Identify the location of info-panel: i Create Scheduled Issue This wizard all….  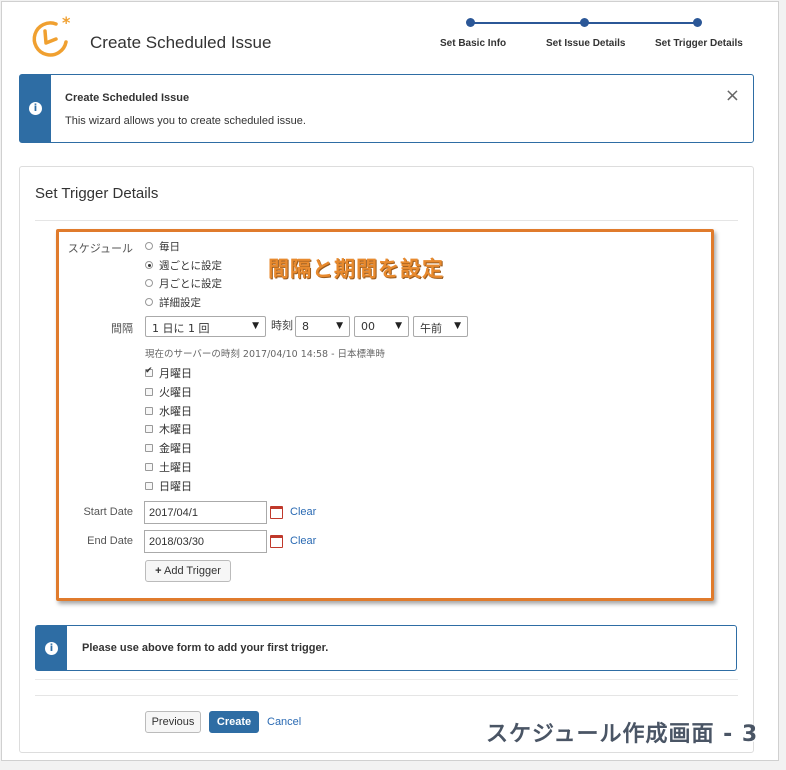
(386, 108).